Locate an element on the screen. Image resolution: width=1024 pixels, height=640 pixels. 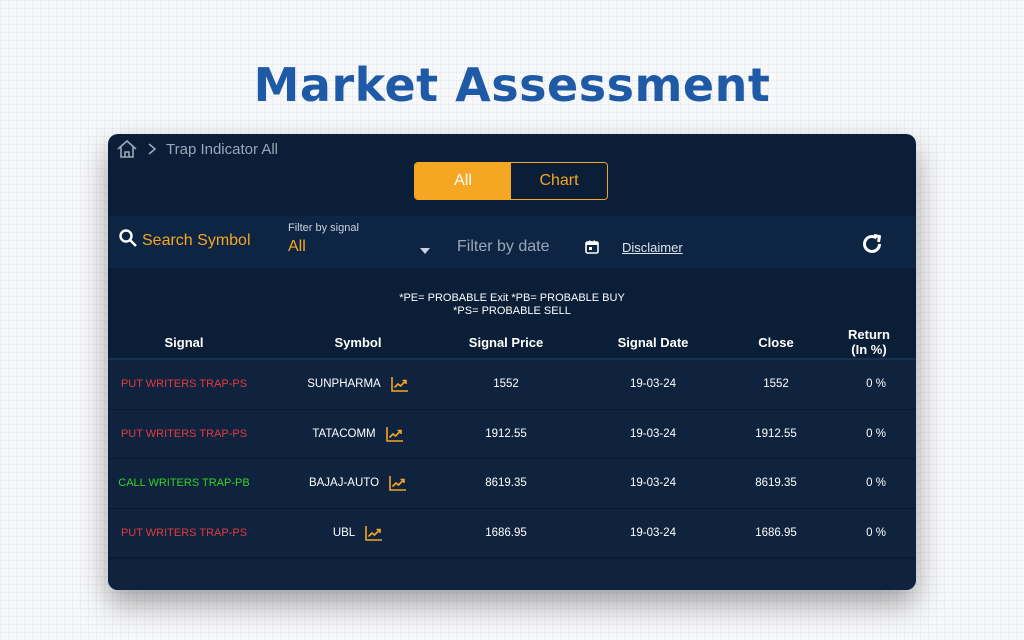
notes-line-1: *PE= PROBABLE Exit *PB= PROBABLE BUY is located at coordinates (512, 298).